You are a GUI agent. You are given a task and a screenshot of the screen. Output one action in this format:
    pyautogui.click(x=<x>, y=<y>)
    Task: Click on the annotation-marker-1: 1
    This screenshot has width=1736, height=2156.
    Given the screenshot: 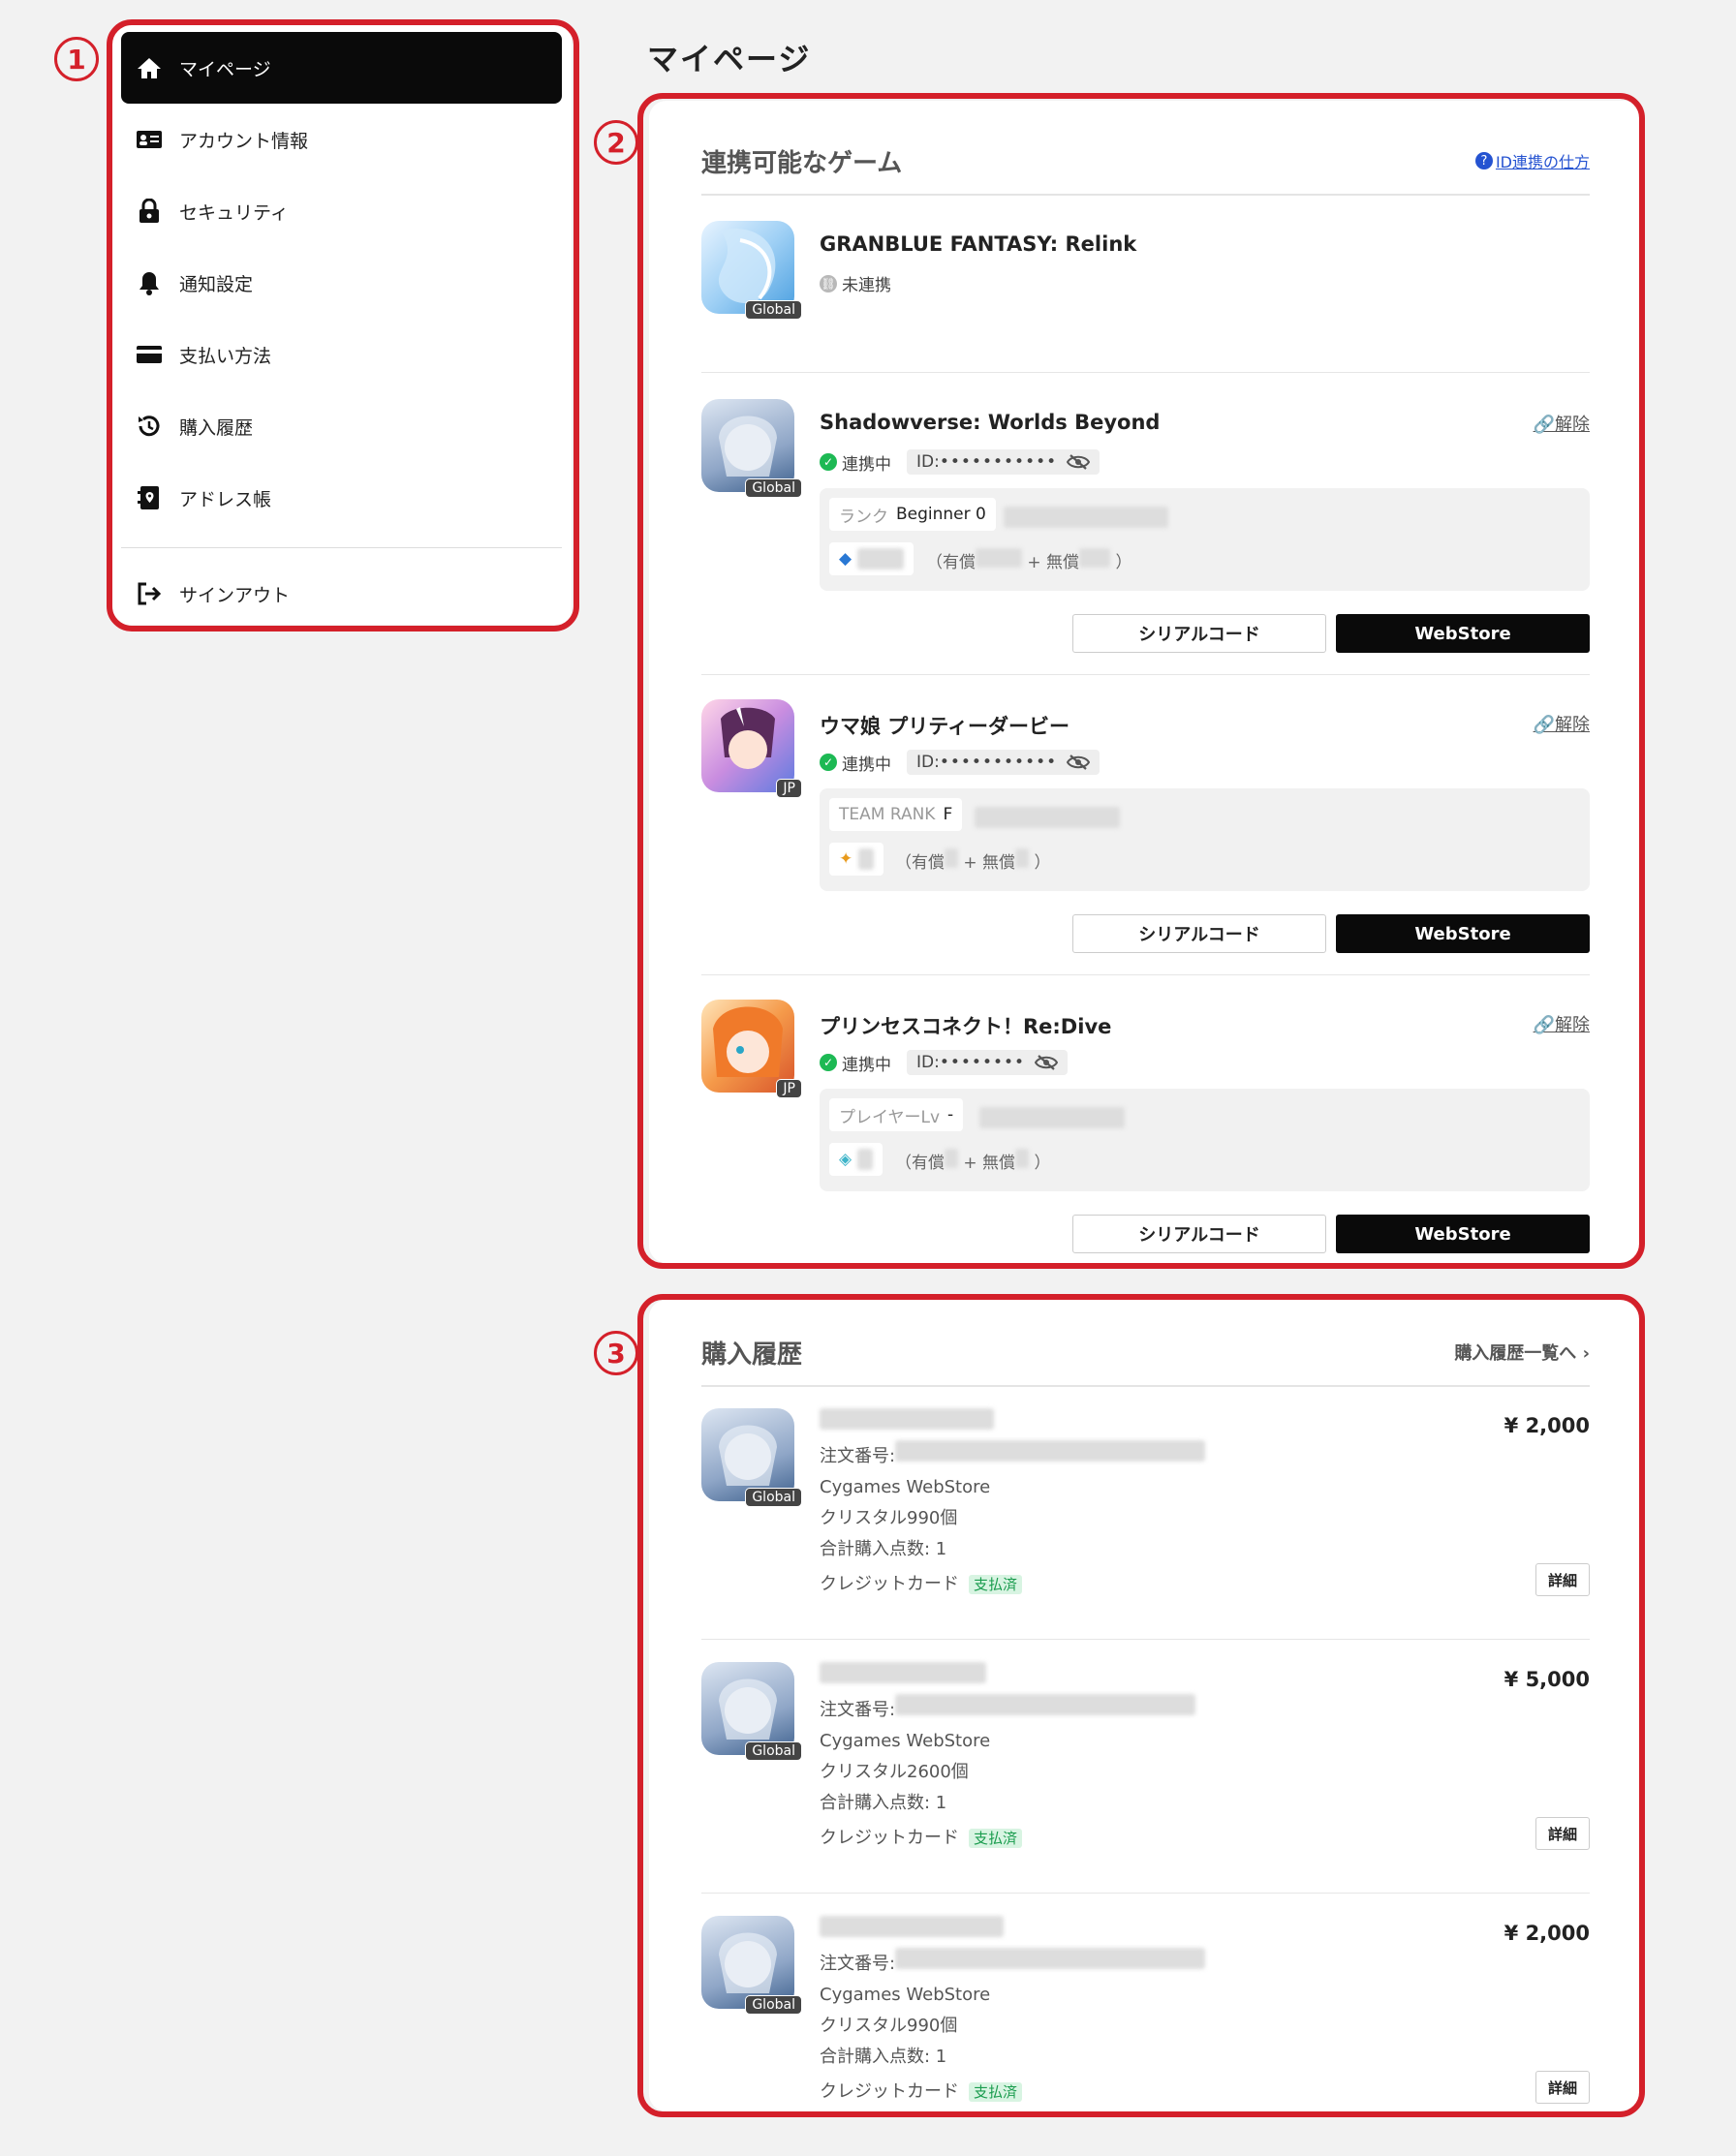 What is the action you would take?
    pyautogui.click(x=76, y=59)
    